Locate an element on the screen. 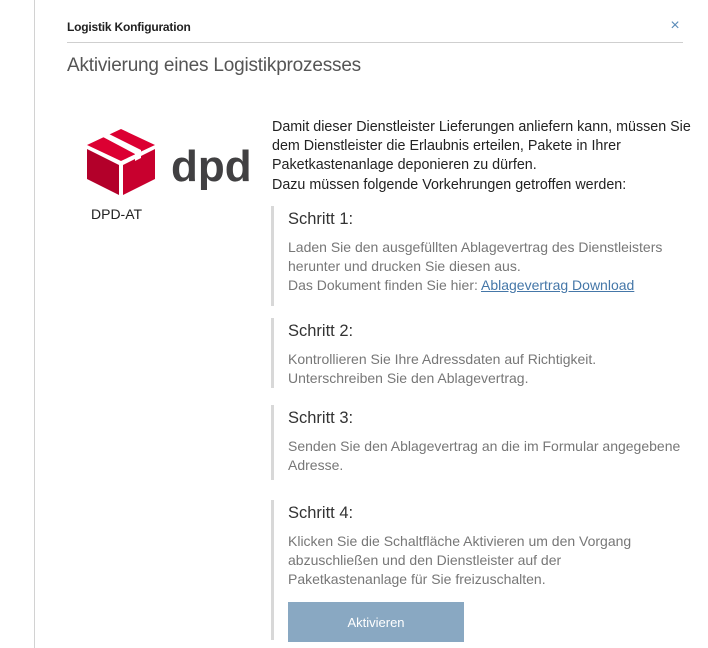  ablagevertrag-download-link: Ablagevertrag Download is located at coordinates (557, 285).